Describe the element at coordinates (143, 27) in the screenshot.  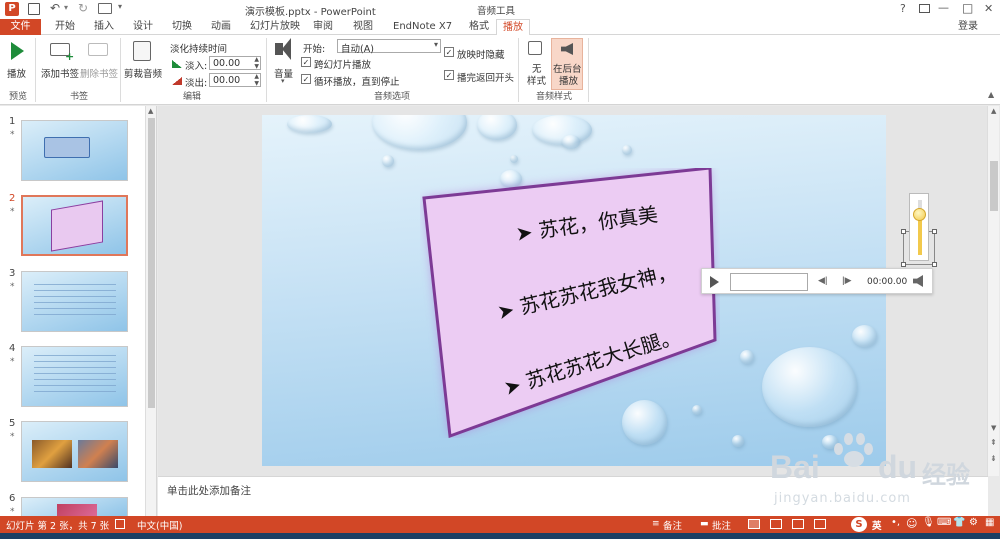
I see `tab-design: 设计` at that location.